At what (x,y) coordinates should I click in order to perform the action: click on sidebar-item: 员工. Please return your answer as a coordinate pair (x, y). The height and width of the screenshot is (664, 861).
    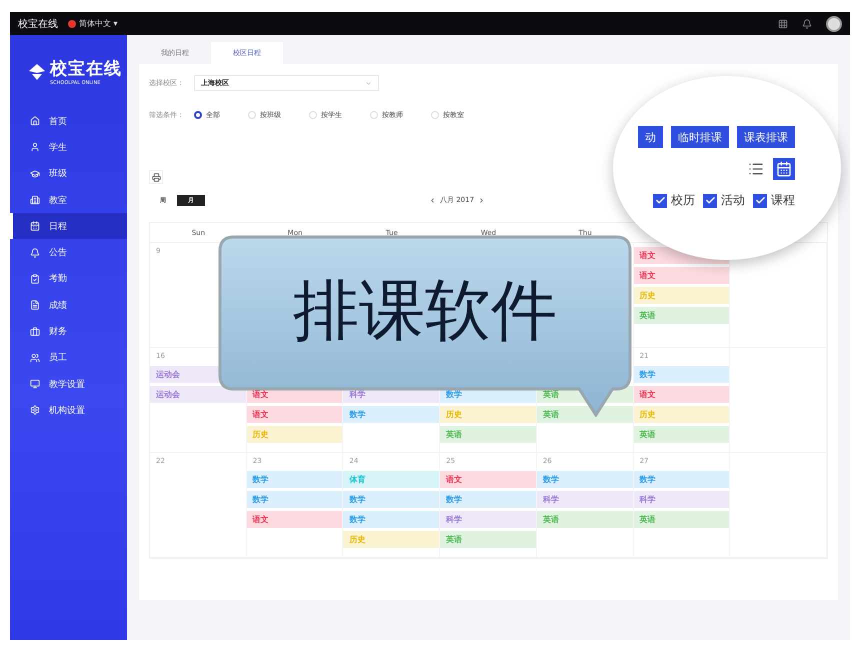
    Looking at the image, I should click on (68, 357).